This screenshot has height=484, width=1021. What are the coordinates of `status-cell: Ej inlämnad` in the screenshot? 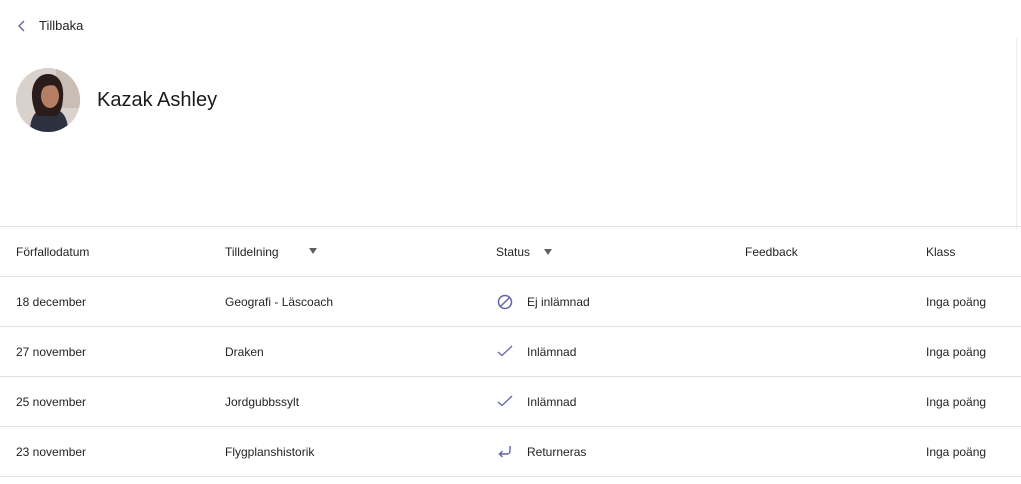 It's located at (543, 301).